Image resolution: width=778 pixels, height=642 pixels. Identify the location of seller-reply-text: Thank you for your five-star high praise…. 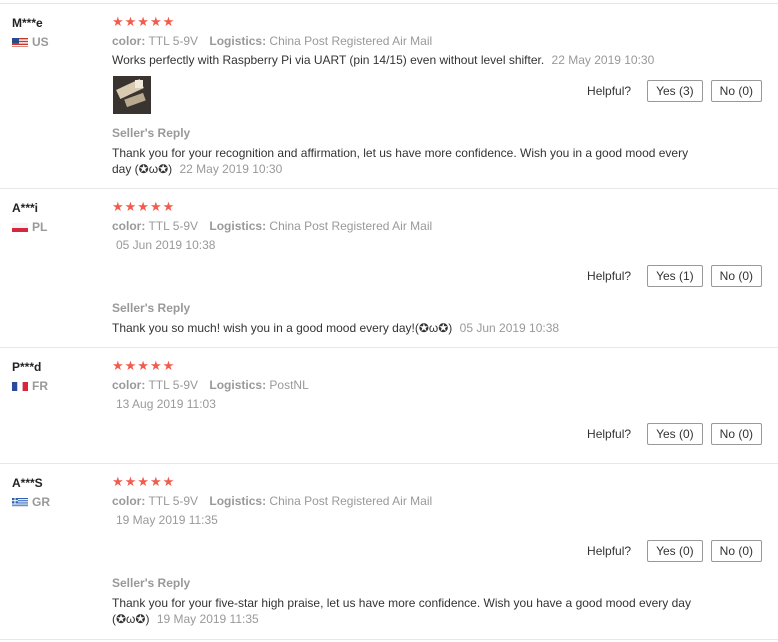
(405, 611).